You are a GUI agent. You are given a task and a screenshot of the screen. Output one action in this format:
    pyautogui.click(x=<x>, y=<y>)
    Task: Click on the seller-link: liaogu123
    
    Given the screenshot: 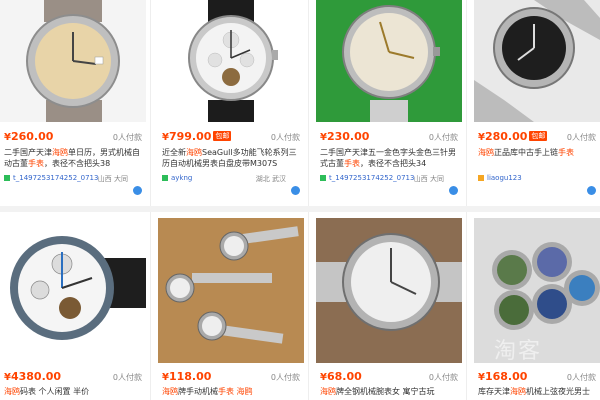 What is the action you would take?
    pyautogui.click(x=500, y=178)
    